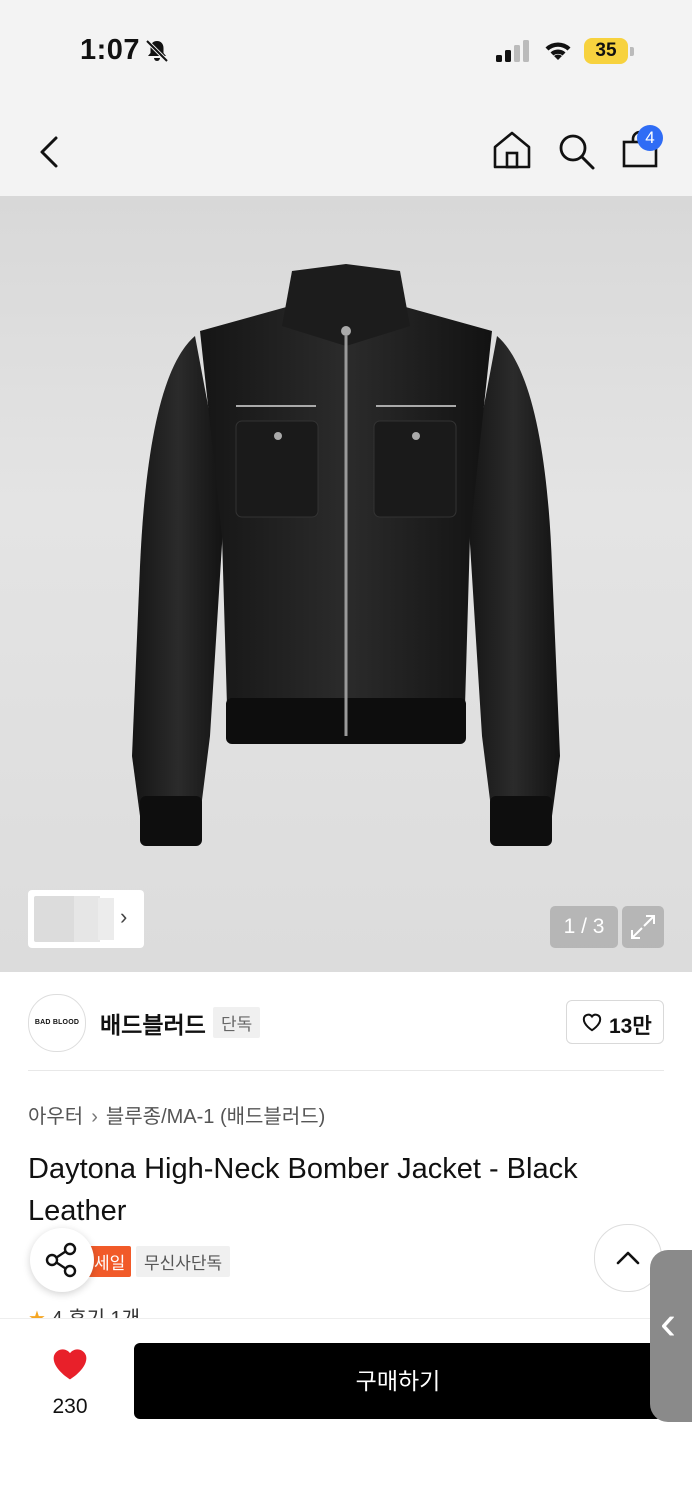 Image resolution: width=692 pixels, height=1501 pixels. I want to click on brand-like-button: 13만, so click(615, 1022).